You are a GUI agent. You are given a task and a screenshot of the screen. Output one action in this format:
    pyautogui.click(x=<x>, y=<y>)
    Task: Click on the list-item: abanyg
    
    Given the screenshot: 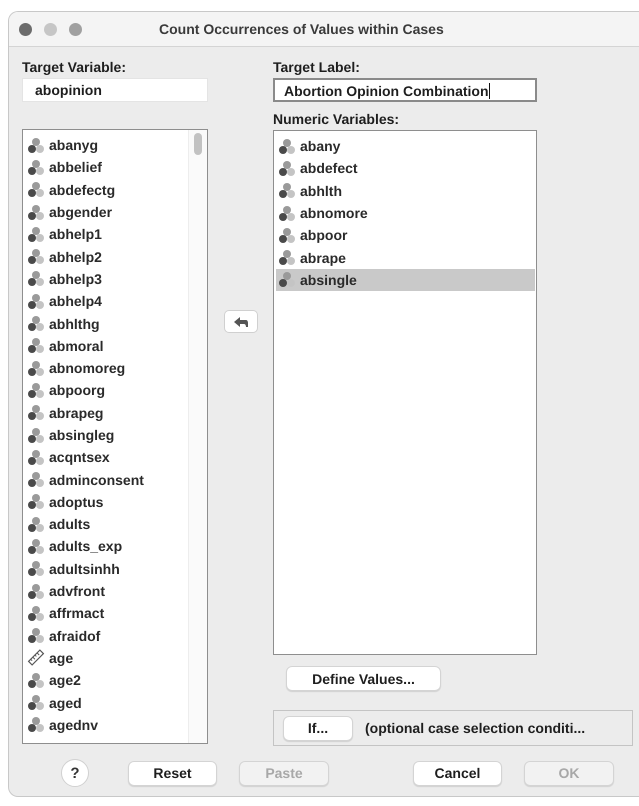 What is the action you would take?
    pyautogui.click(x=73, y=145)
    